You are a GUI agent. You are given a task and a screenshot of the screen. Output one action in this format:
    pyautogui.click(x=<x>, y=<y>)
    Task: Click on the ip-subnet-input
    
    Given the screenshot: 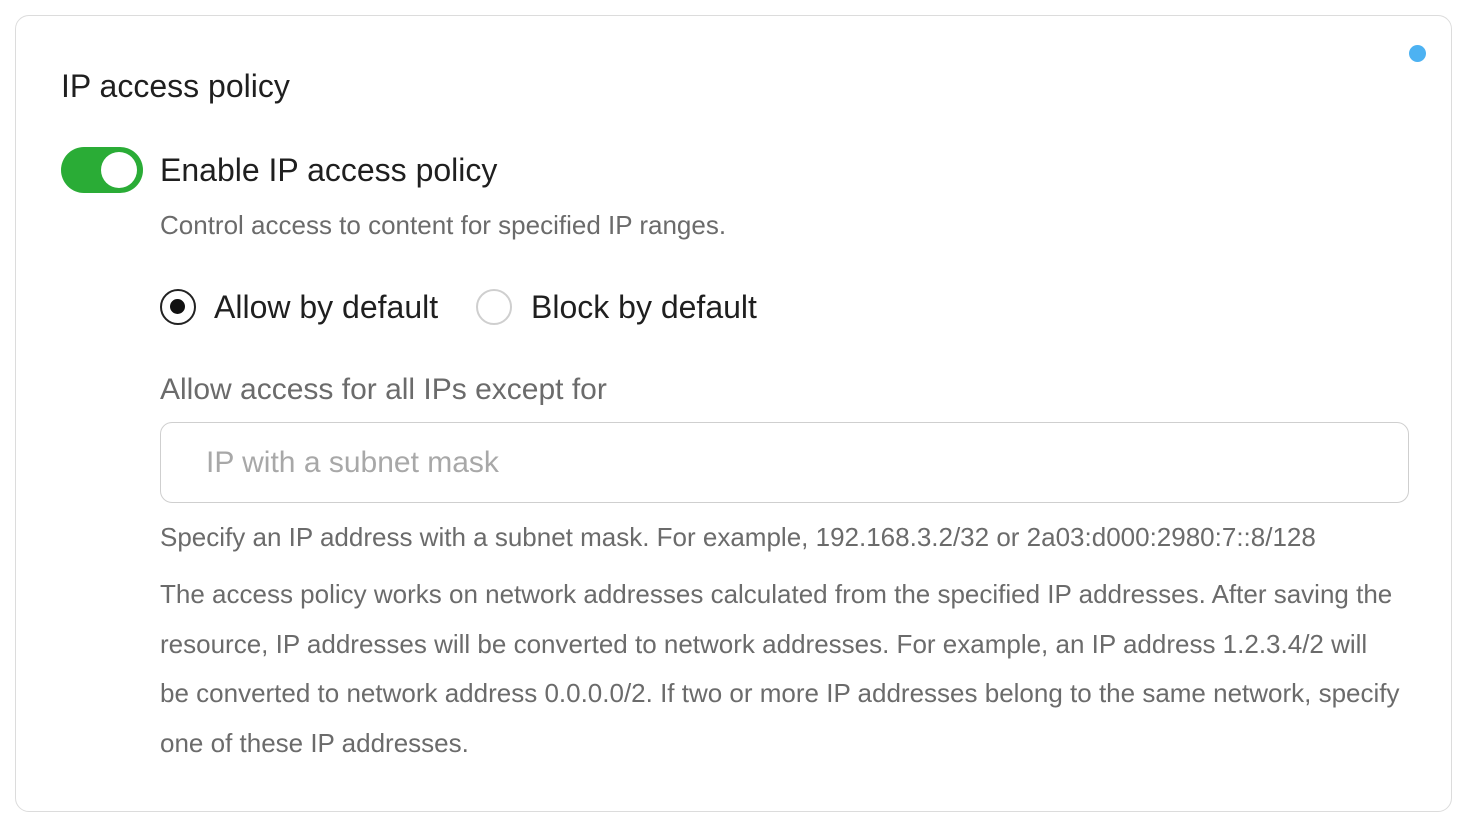 What is the action you would take?
    pyautogui.click(x=784, y=462)
    